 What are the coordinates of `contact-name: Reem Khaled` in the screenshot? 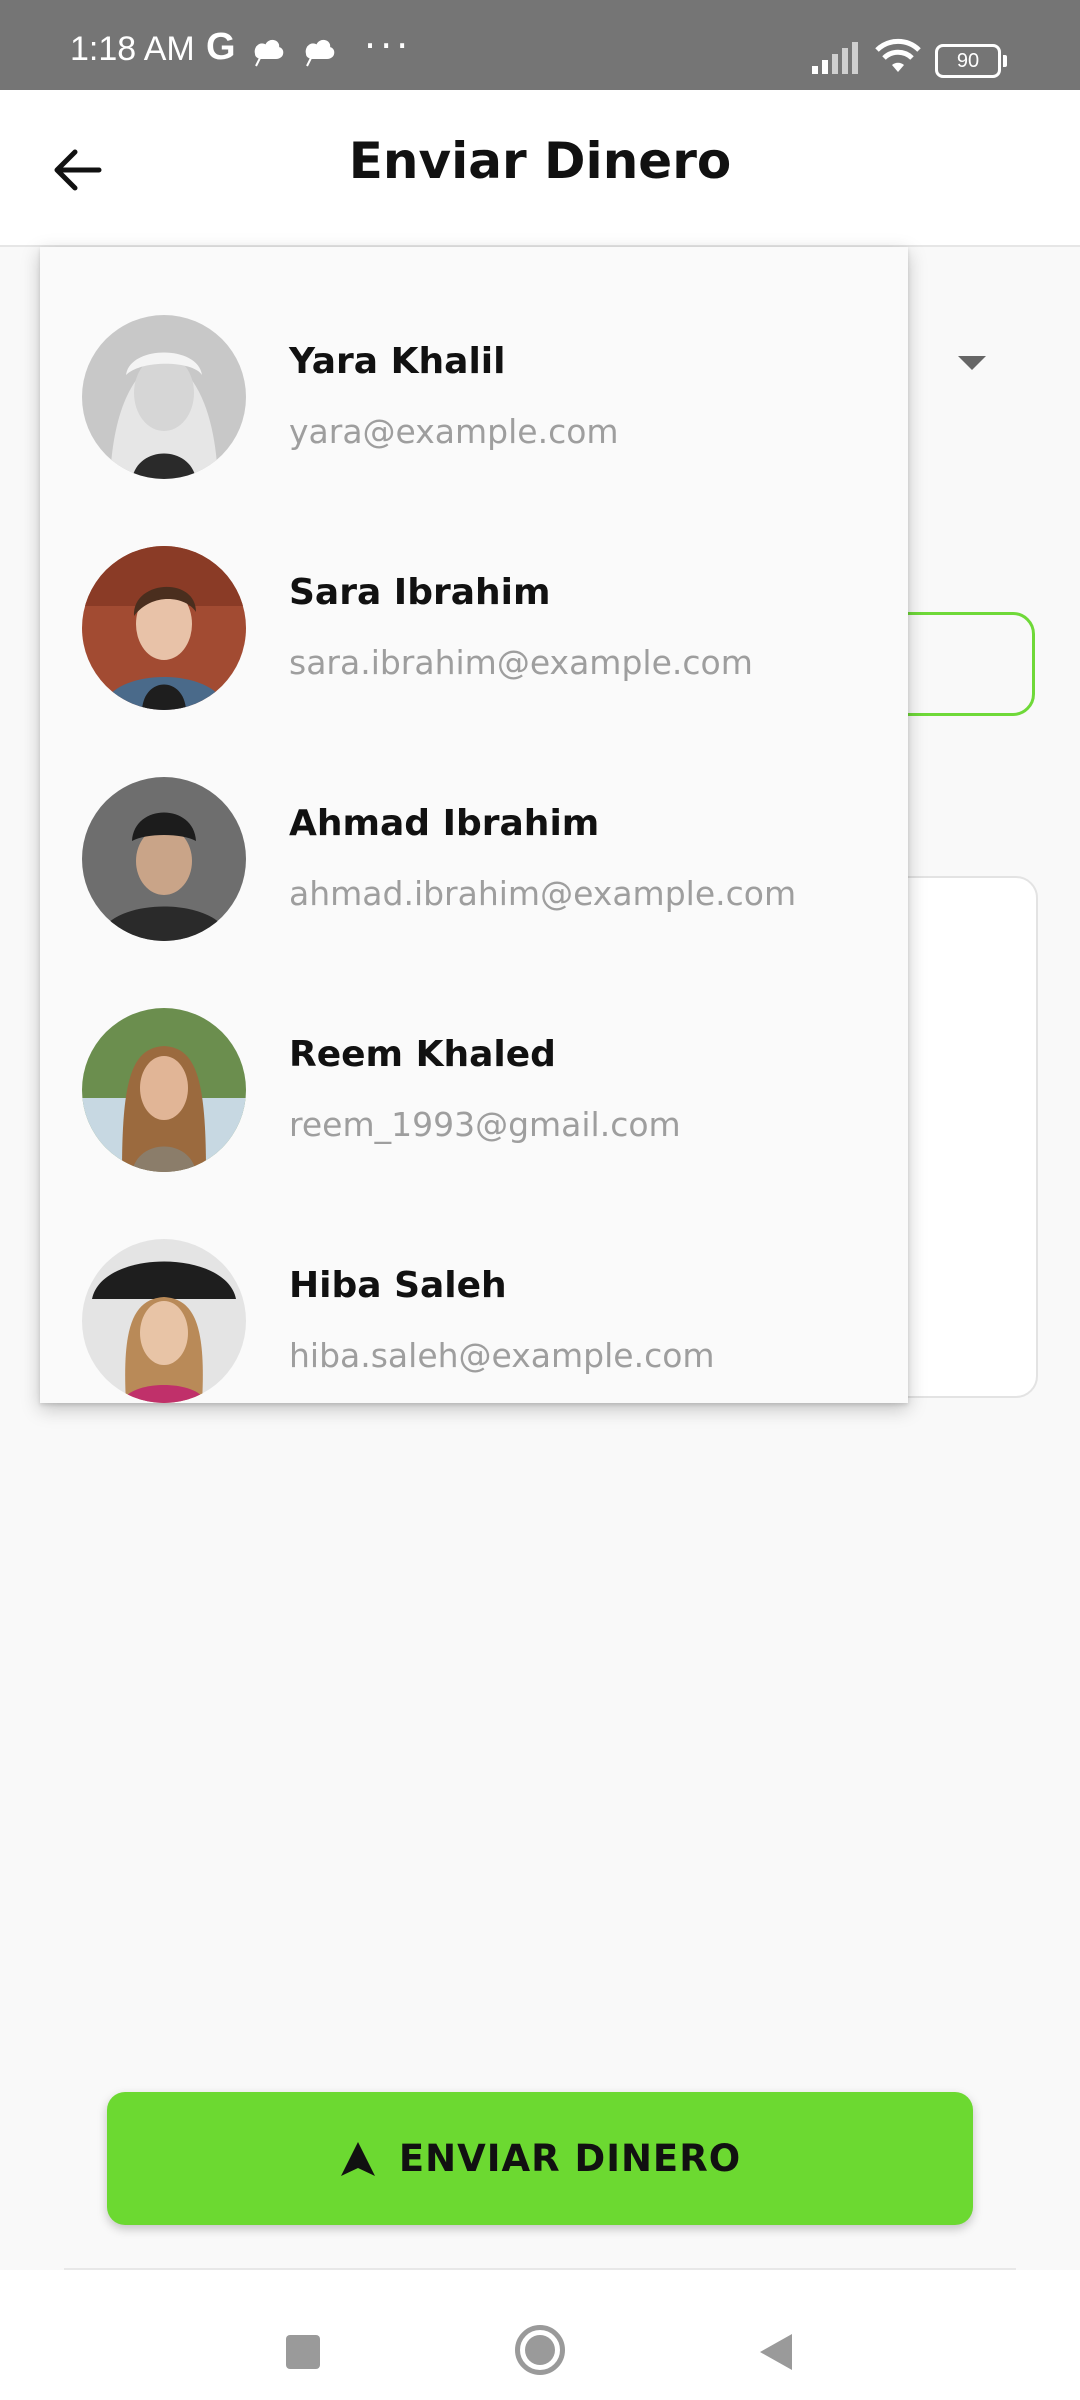 It's located at (422, 1054).